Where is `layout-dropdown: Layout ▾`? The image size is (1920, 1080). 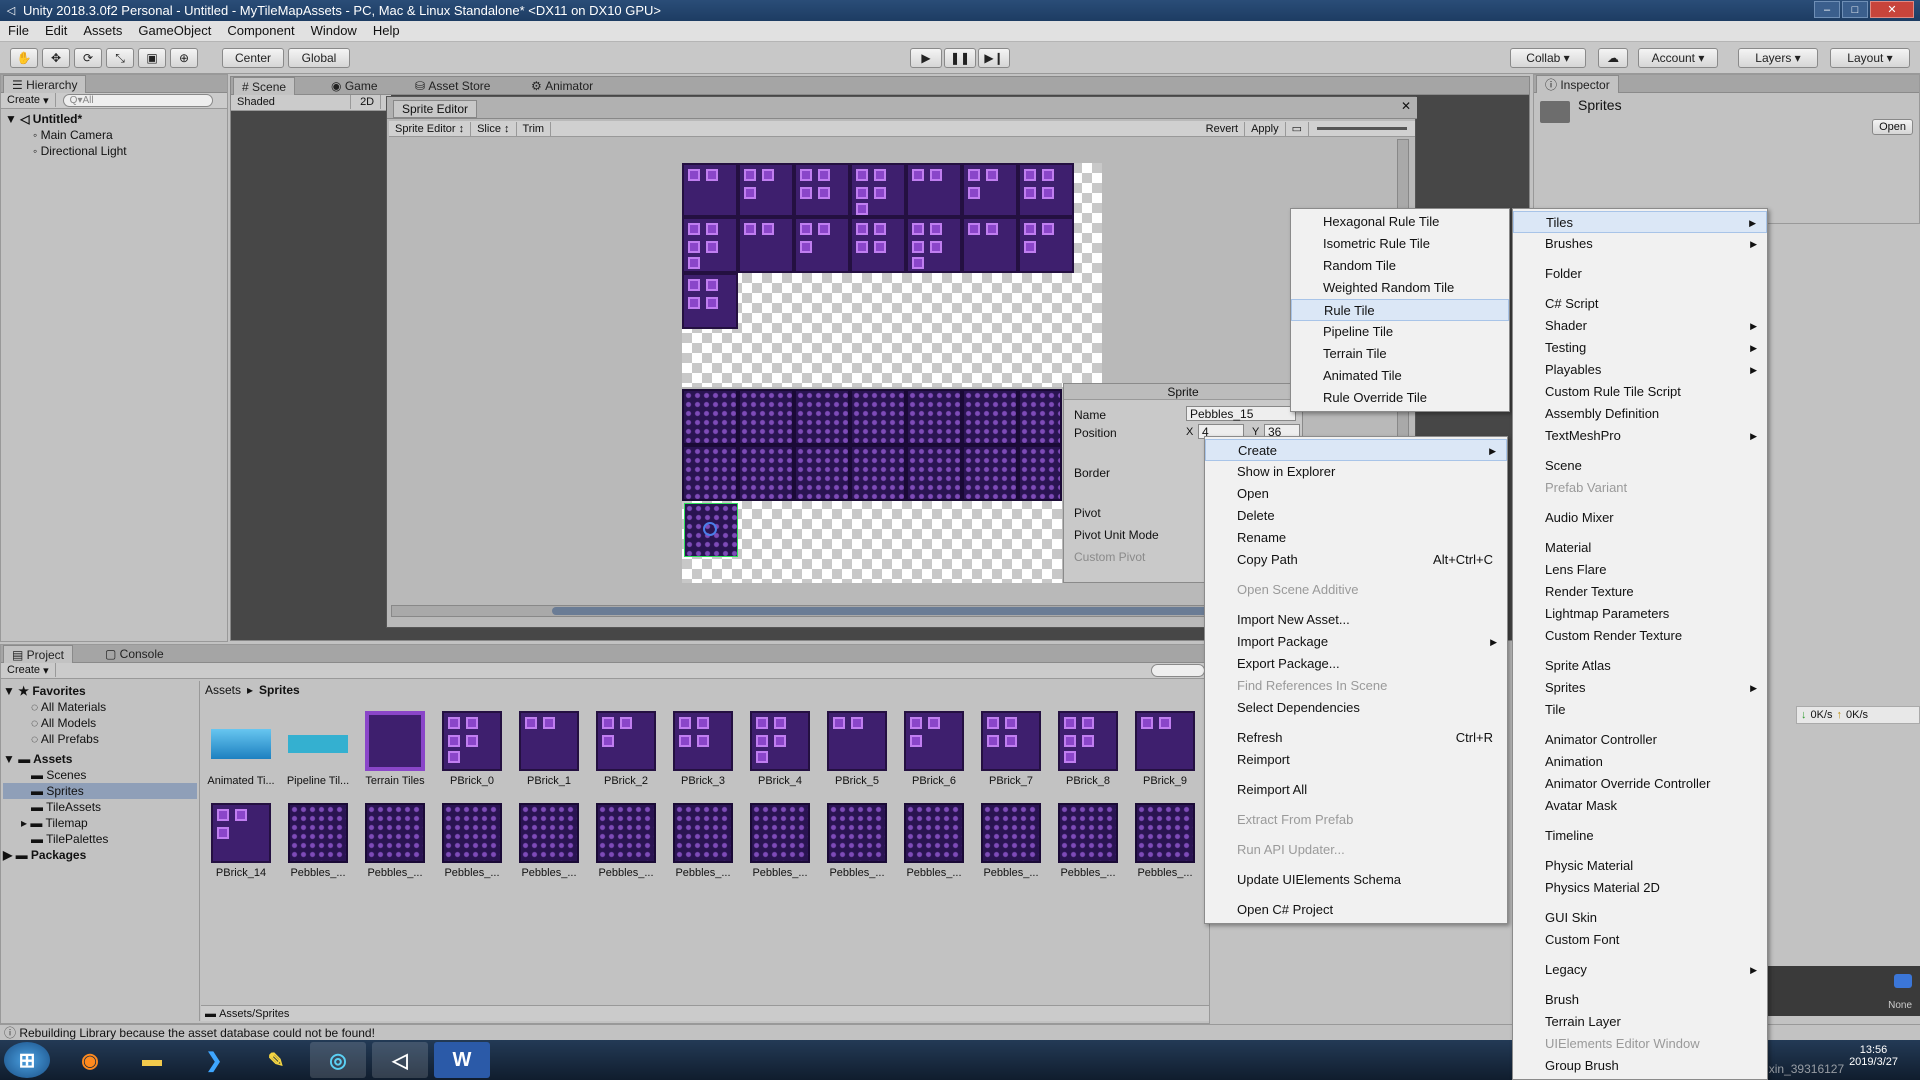 layout-dropdown: Layout ▾ is located at coordinates (1870, 58).